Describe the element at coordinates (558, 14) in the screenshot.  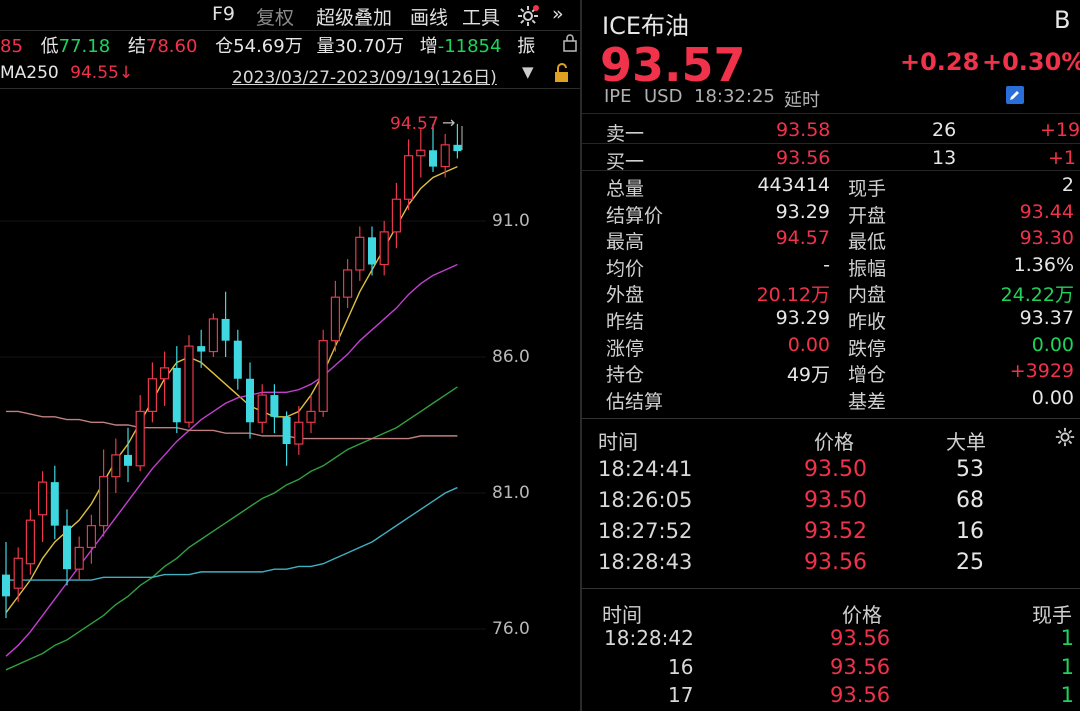
I see `expand-toolbar-button: »` at that location.